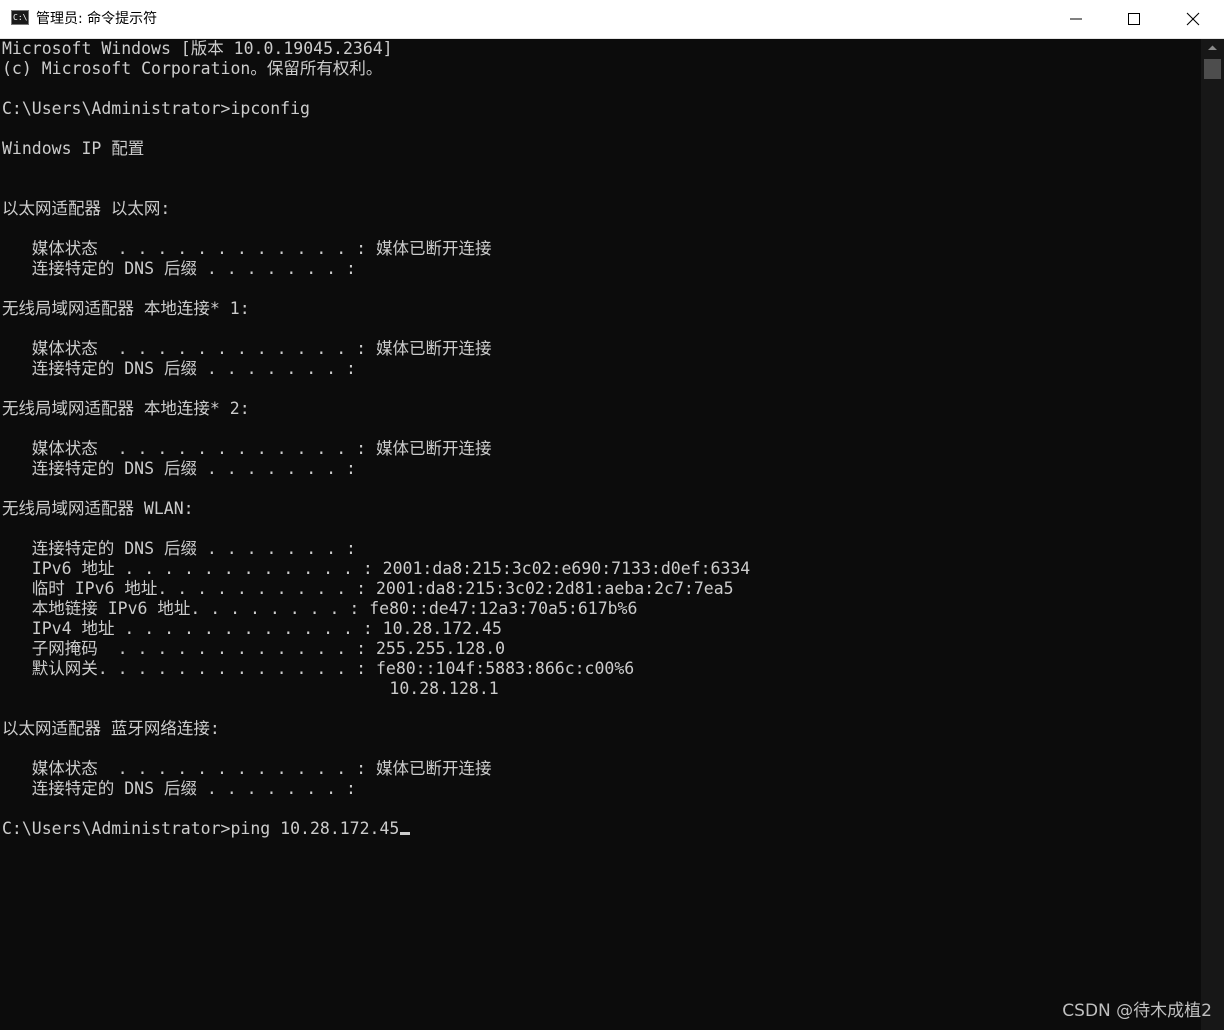 Image resolution: width=1224 pixels, height=1030 pixels. I want to click on vertical-scrollbar, so click(1212, 534).